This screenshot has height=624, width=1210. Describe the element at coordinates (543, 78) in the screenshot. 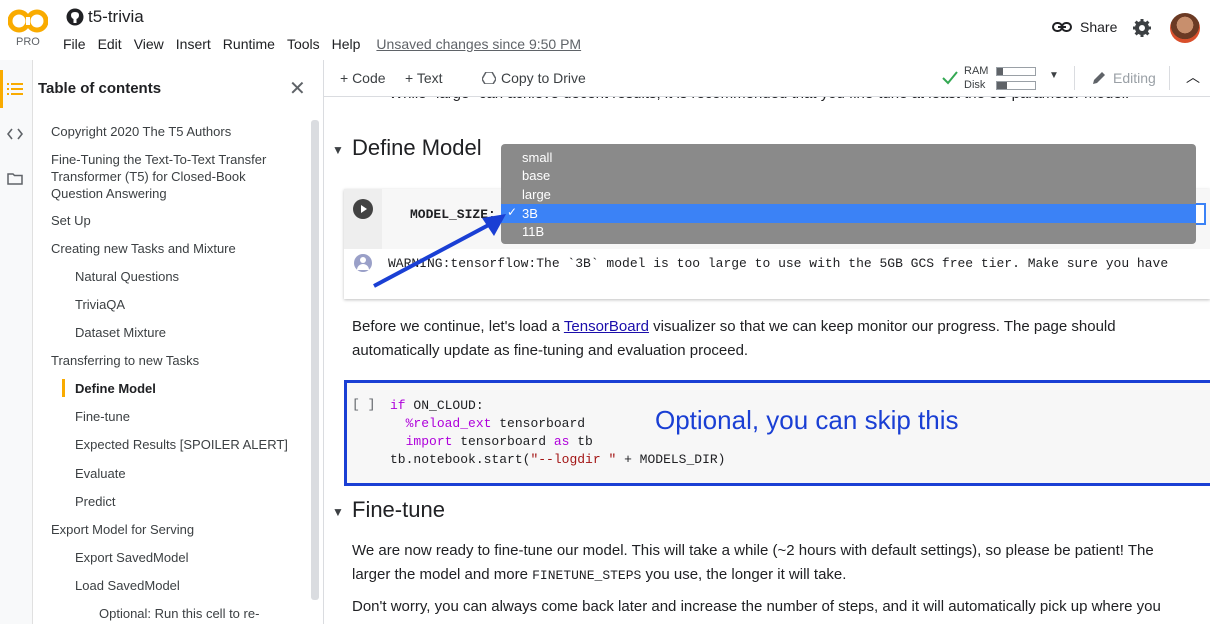

I see `copy-to-drive-label: Copy to Drive` at that location.